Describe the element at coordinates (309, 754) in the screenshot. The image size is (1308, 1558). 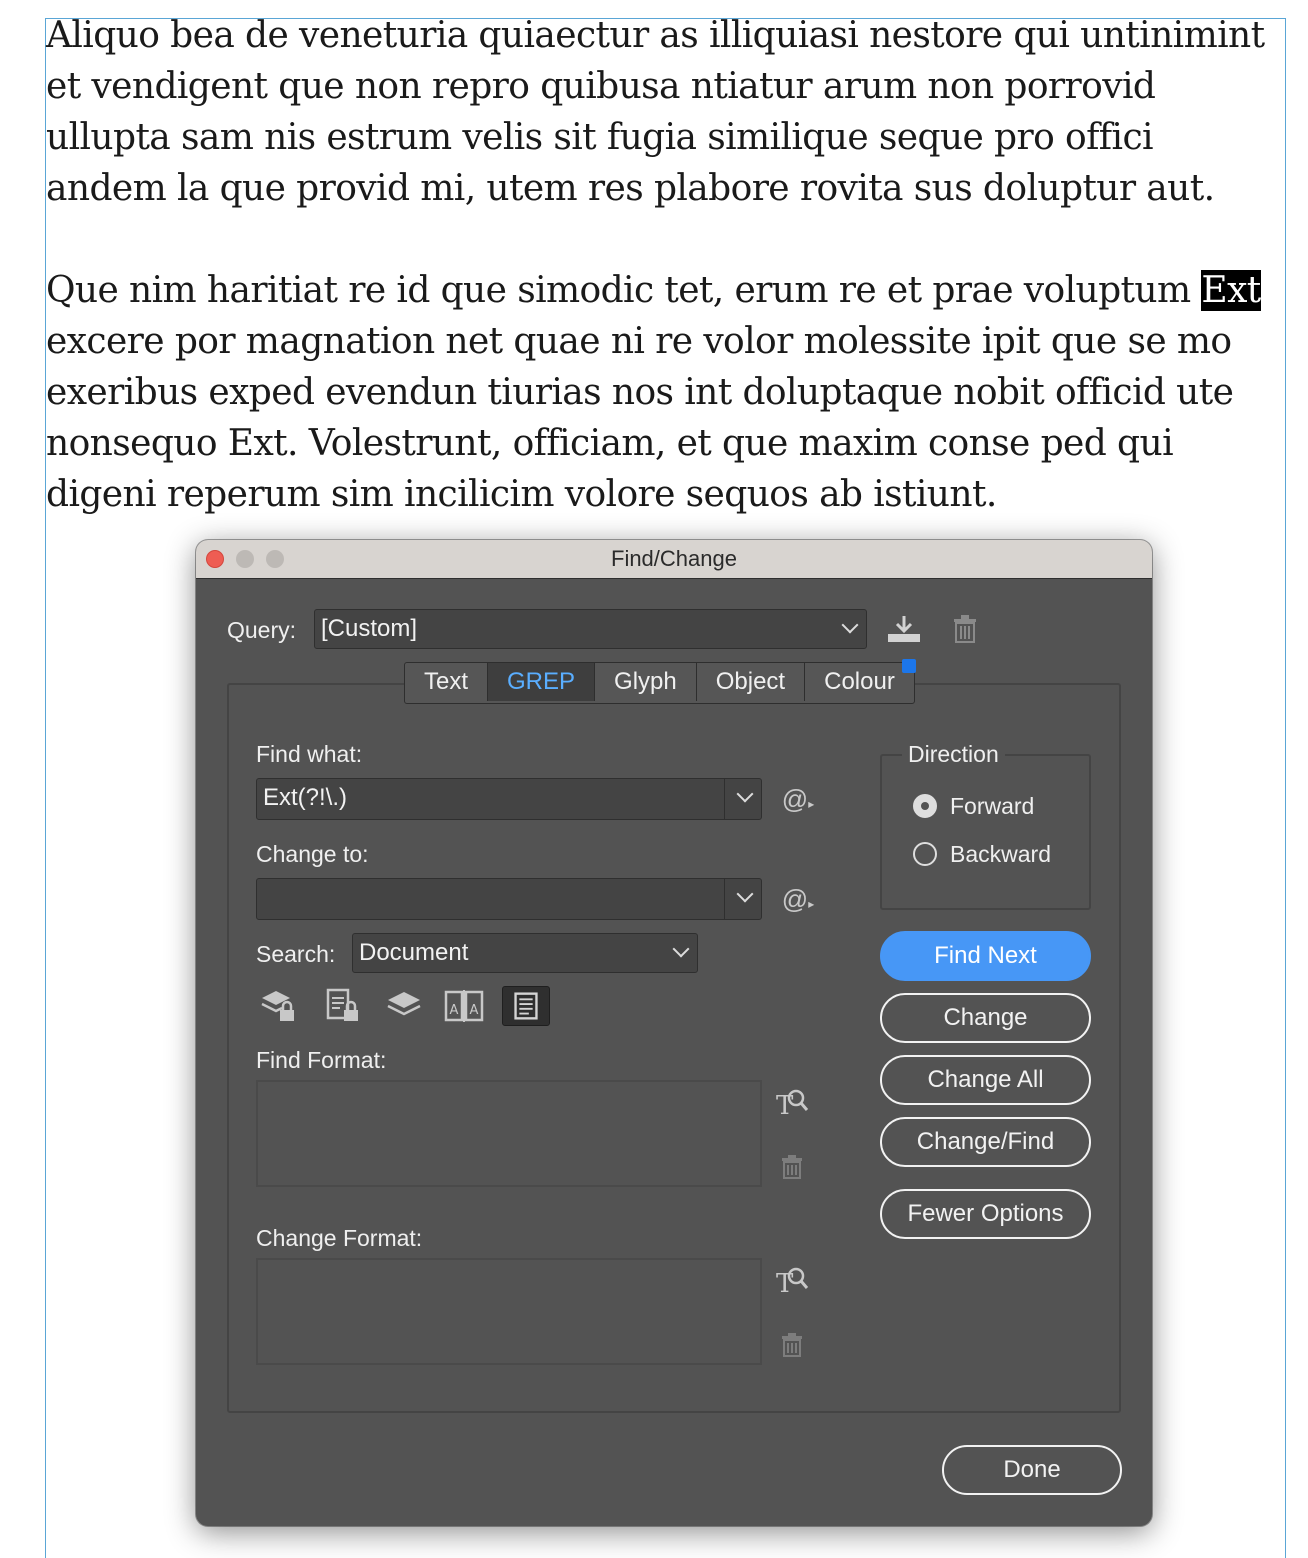
I see `find-what-label: Find what:` at that location.